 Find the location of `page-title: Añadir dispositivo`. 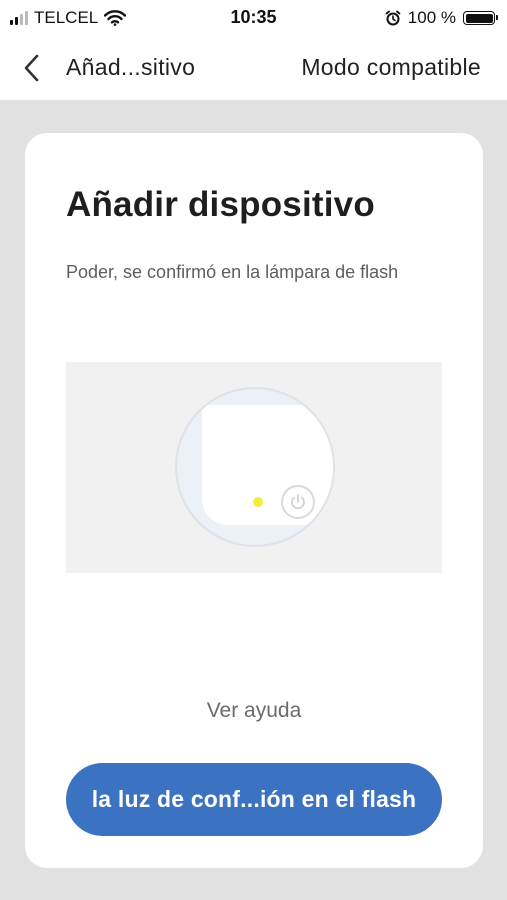

page-title: Añadir dispositivo is located at coordinates (220, 204).